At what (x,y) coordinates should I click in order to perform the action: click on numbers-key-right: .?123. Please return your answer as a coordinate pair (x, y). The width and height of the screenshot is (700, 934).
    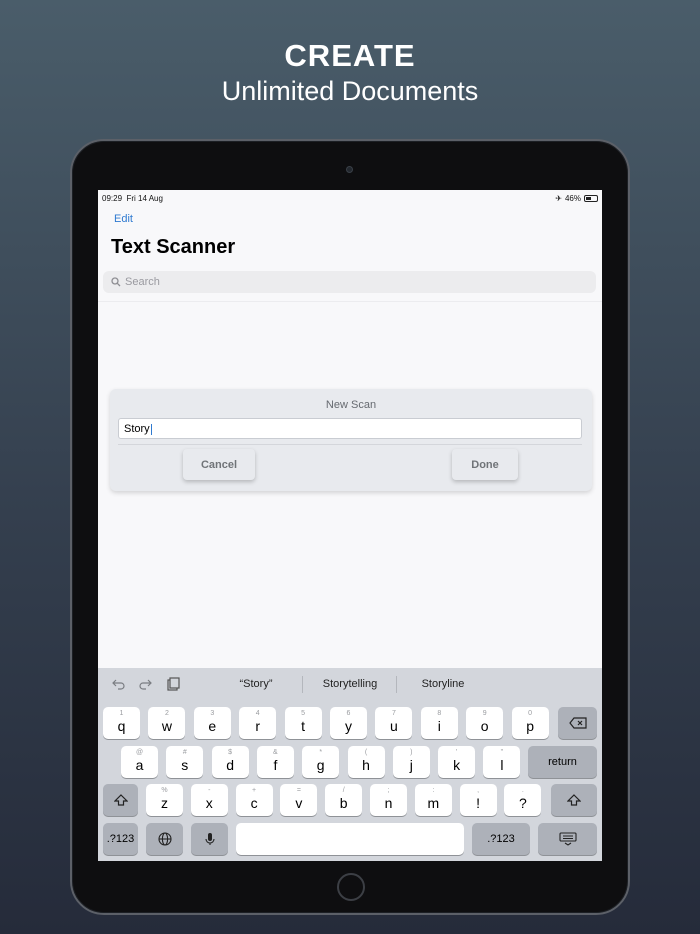
    Looking at the image, I should click on (501, 839).